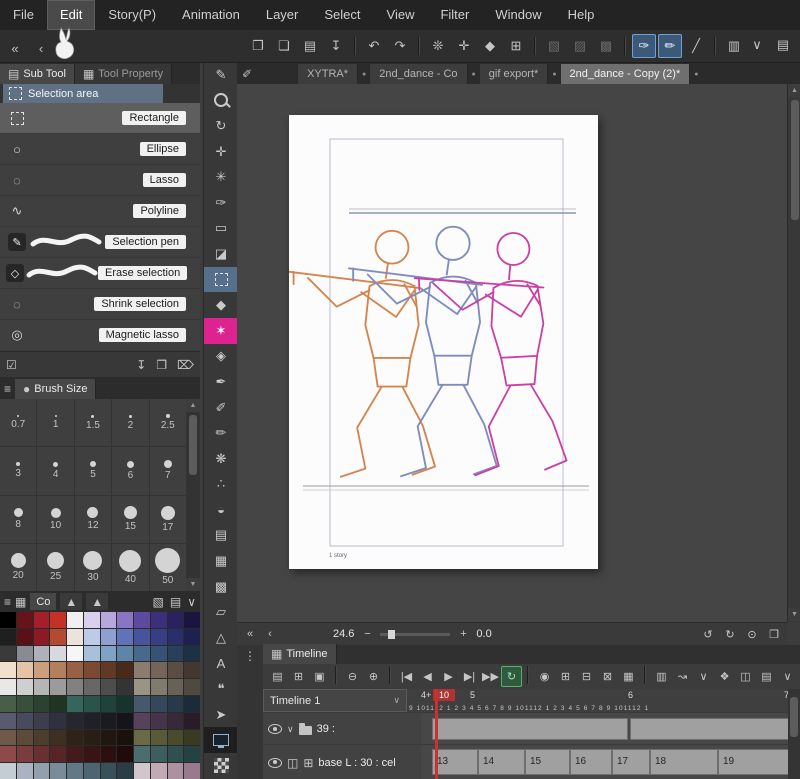 This screenshot has width=800, height=779. Describe the element at coordinates (406, 676) in the screenshot. I see `skip-to-start-button: |◀` at that location.